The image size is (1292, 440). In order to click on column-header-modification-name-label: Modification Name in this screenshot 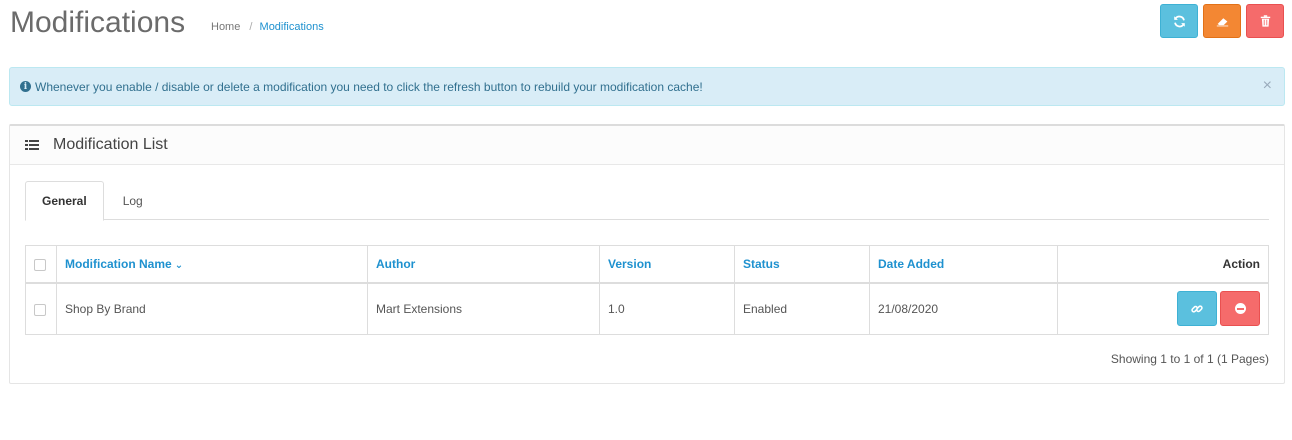, I will do `click(118, 263)`.